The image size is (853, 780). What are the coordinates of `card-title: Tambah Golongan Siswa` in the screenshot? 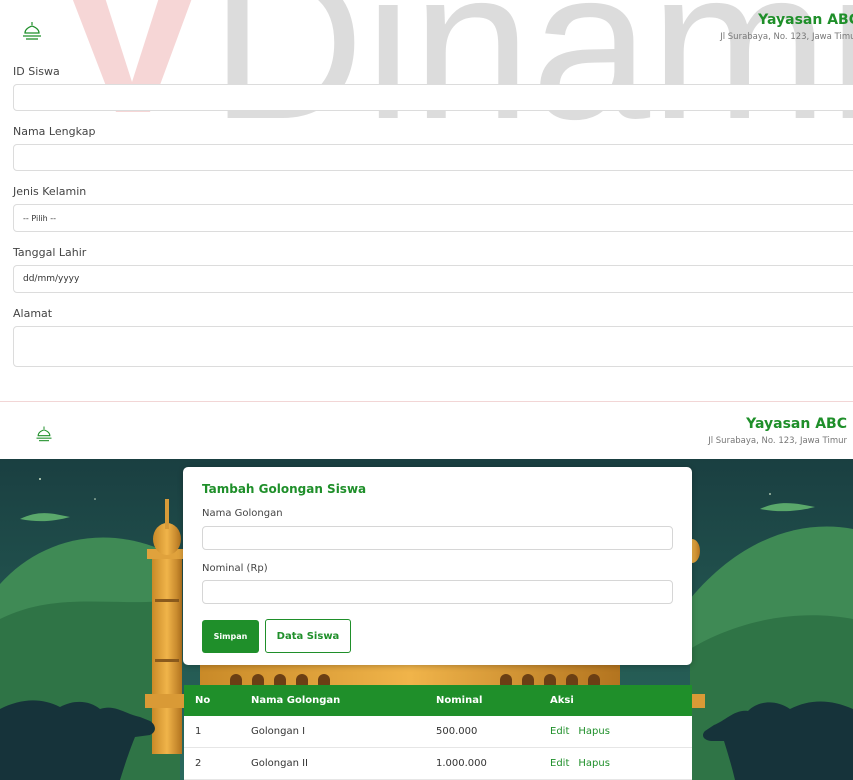 It's located at (284, 489).